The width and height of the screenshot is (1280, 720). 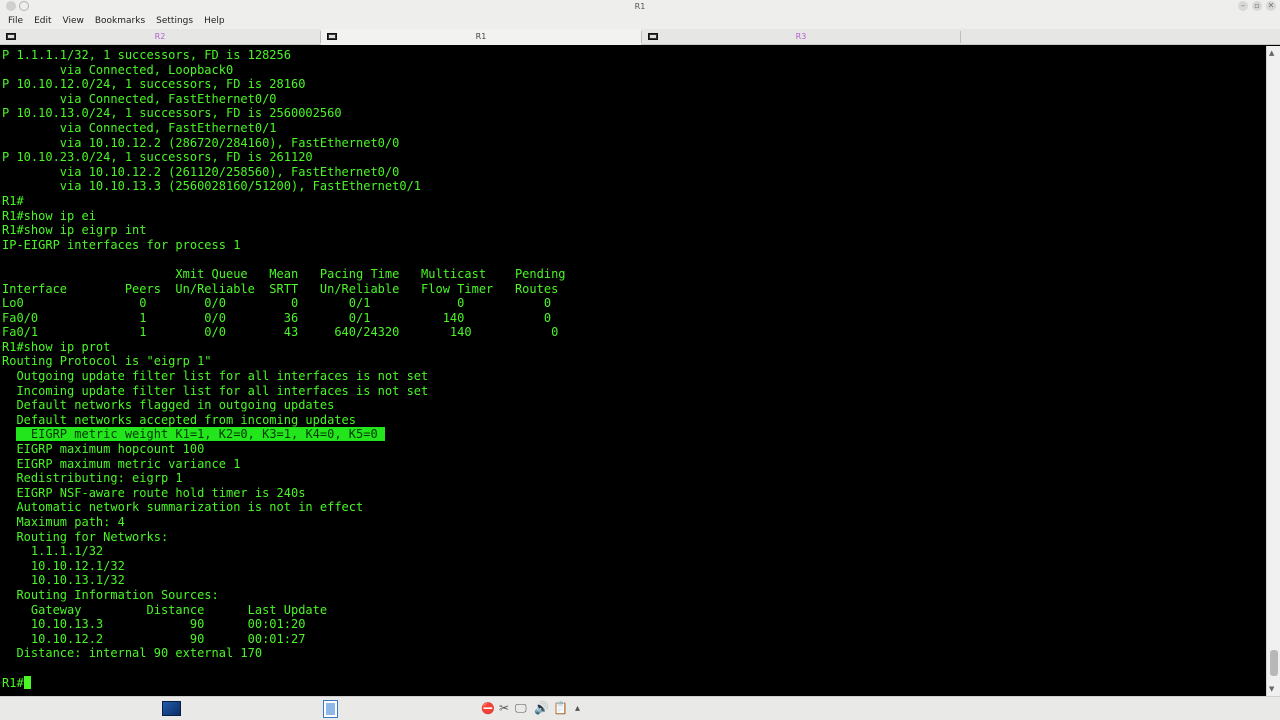 I want to click on scroll-up-arrow-icon: ▲, so click(x=1271, y=53).